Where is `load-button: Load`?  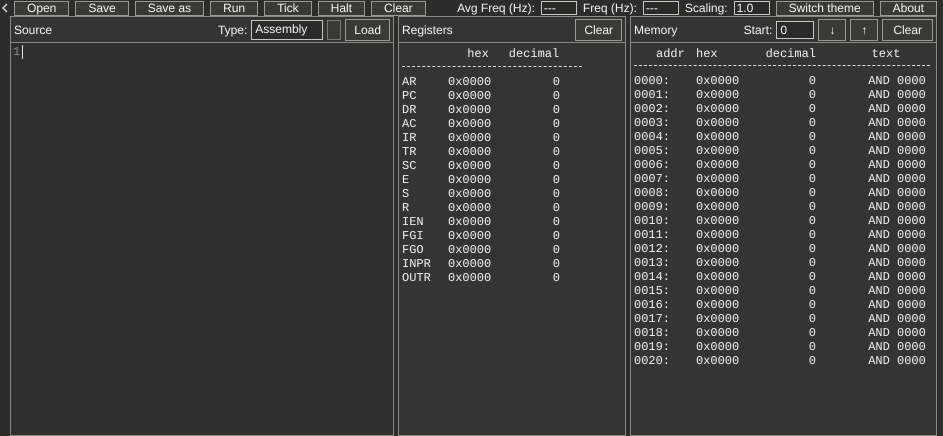 load-button: Load is located at coordinates (367, 29).